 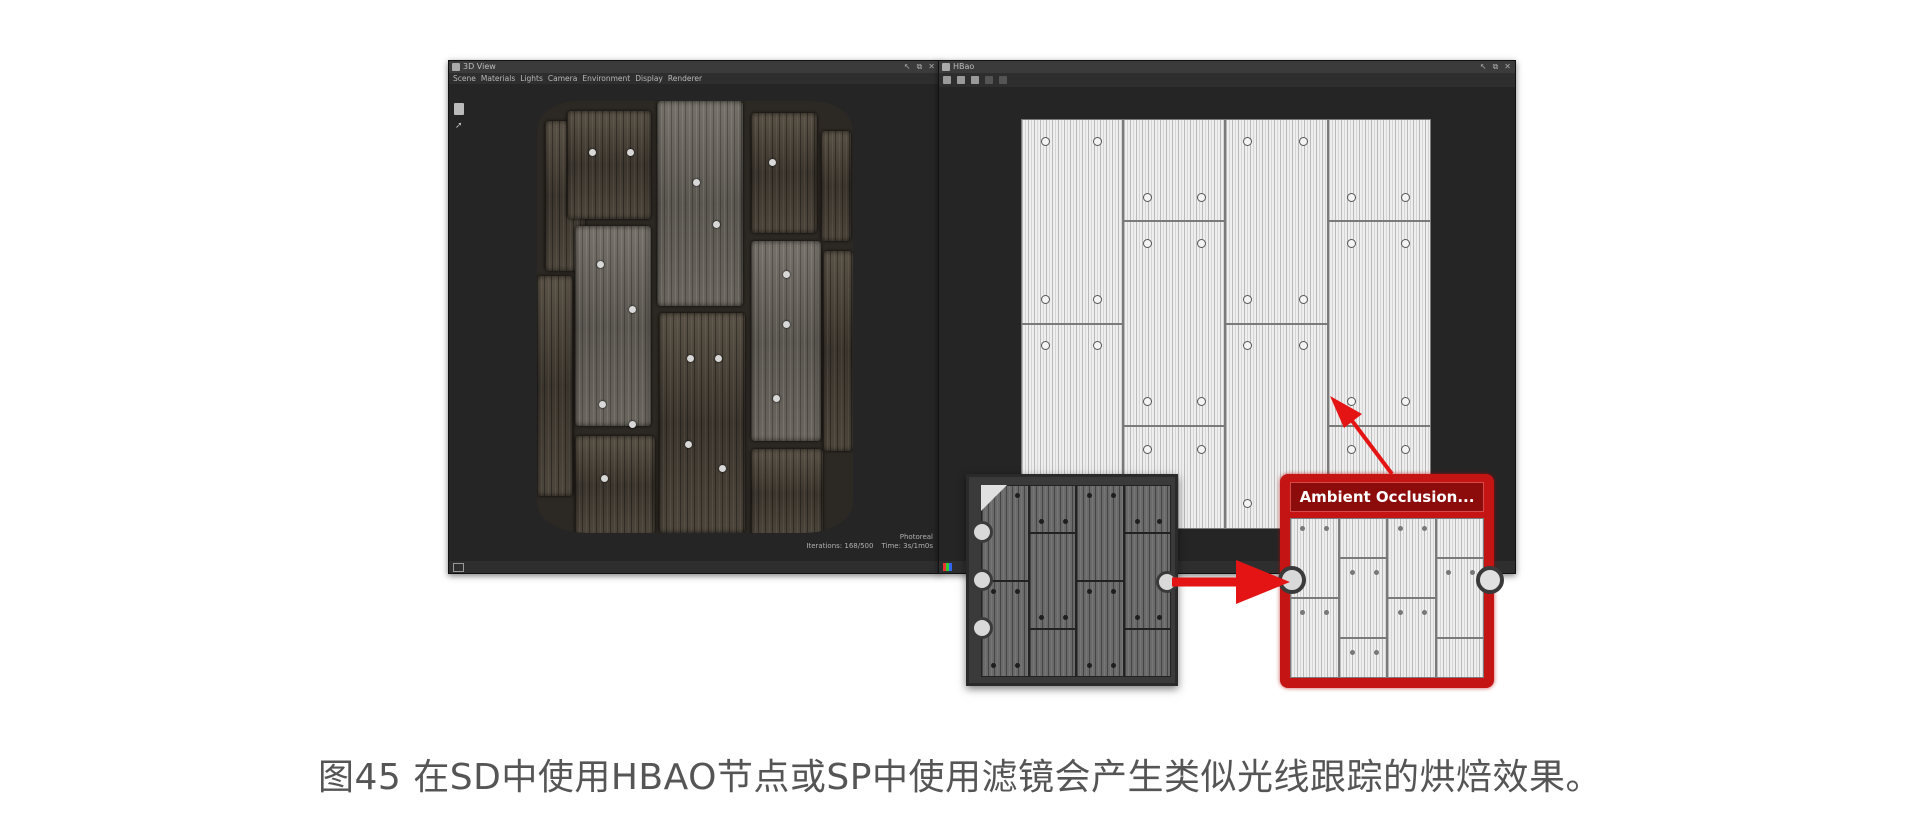 I want to click on iterations-label: Iterations: 168/500, so click(x=840, y=546).